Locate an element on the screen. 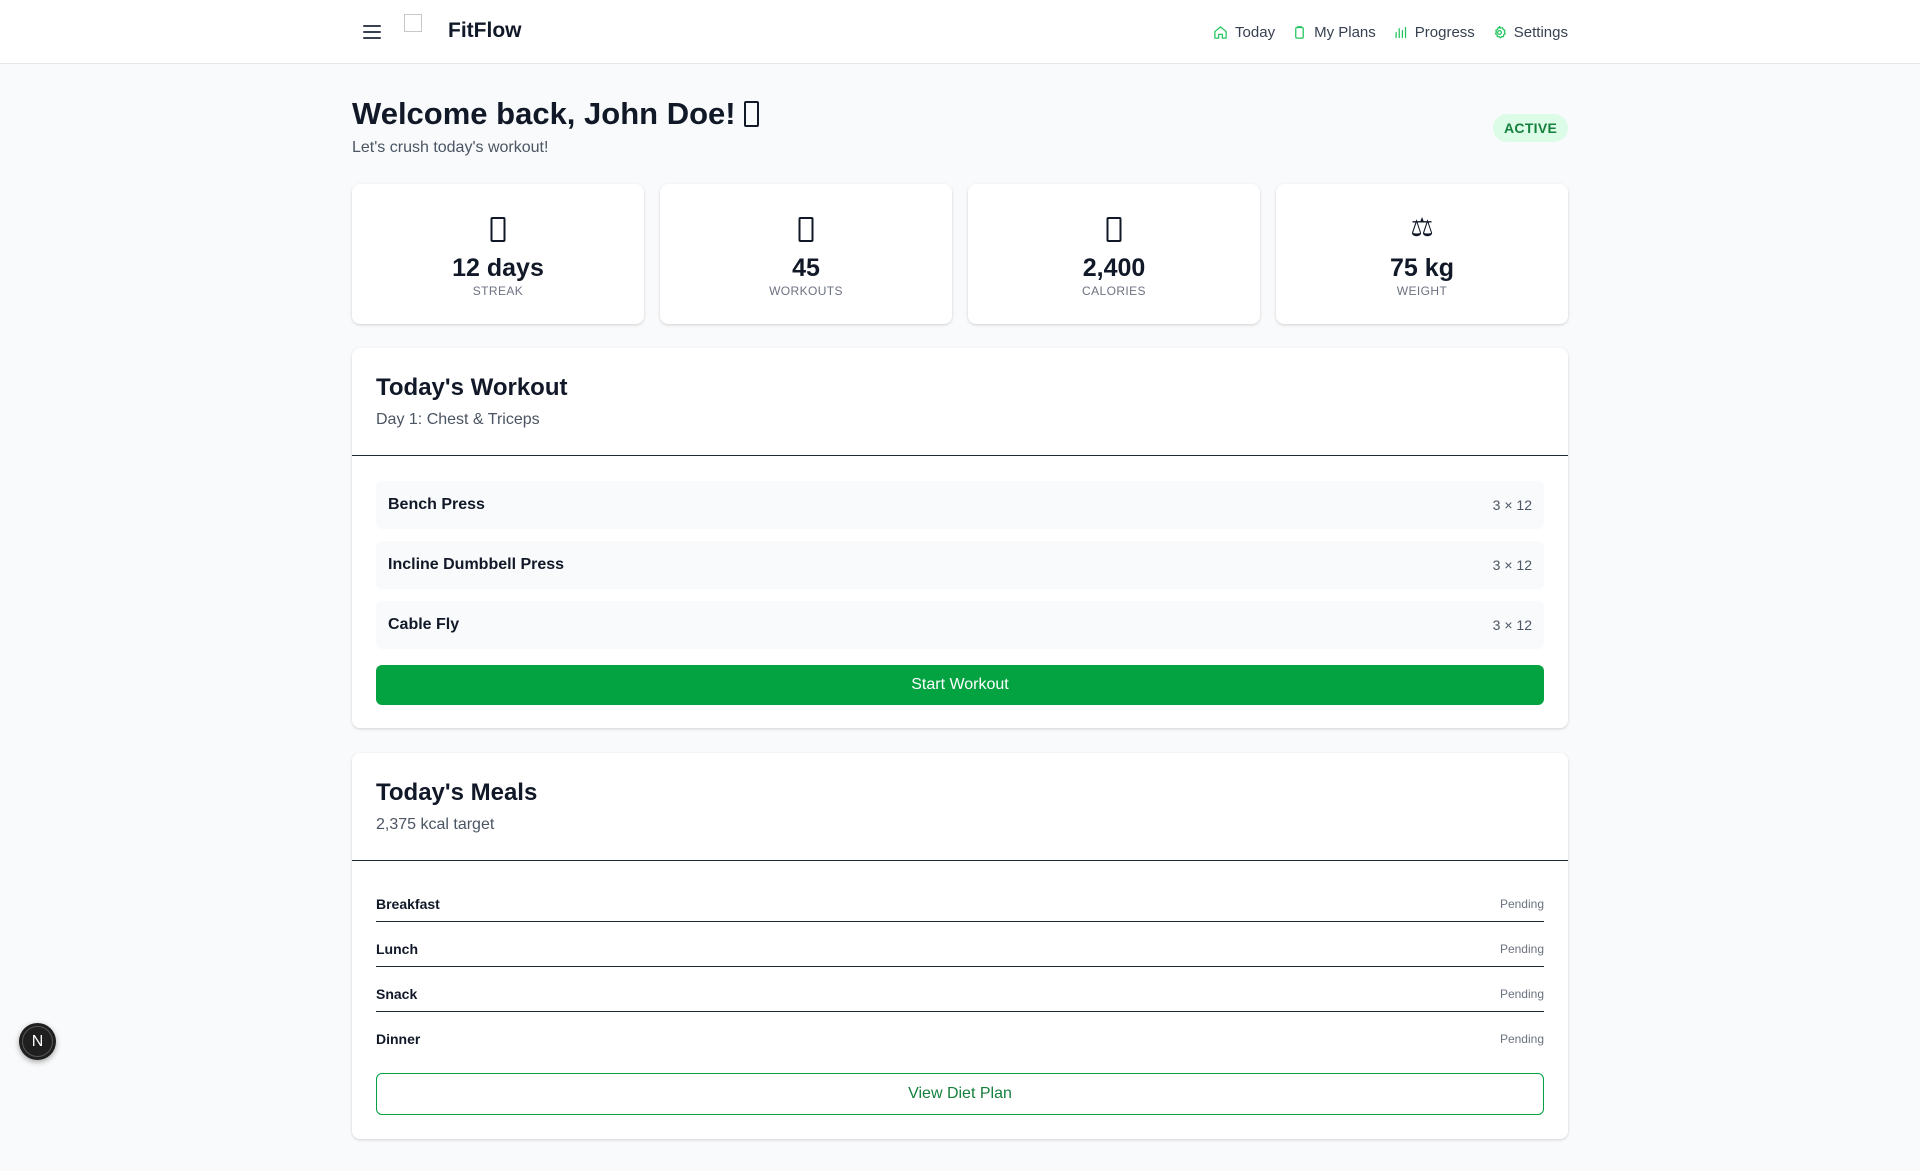 This screenshot has width=1920, height=1171. meals-subtitle: 2,375 kcal target is located at coordinates (435, 824).